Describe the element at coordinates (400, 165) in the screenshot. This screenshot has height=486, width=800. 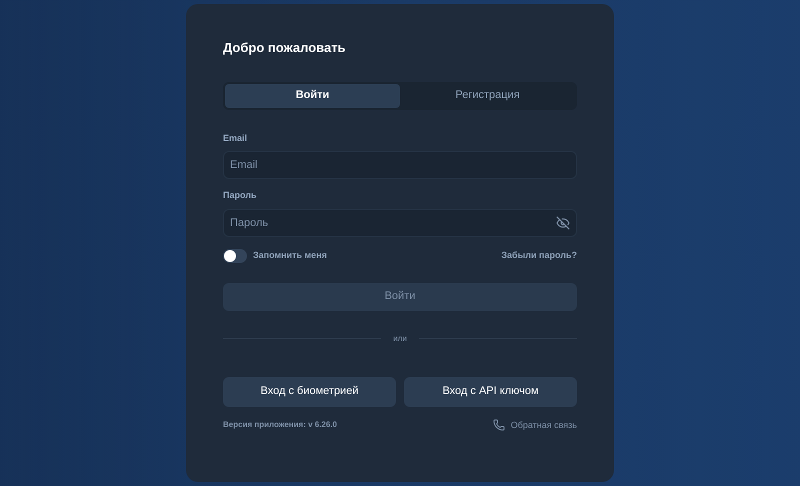
I see `email-field: Email` at that location.